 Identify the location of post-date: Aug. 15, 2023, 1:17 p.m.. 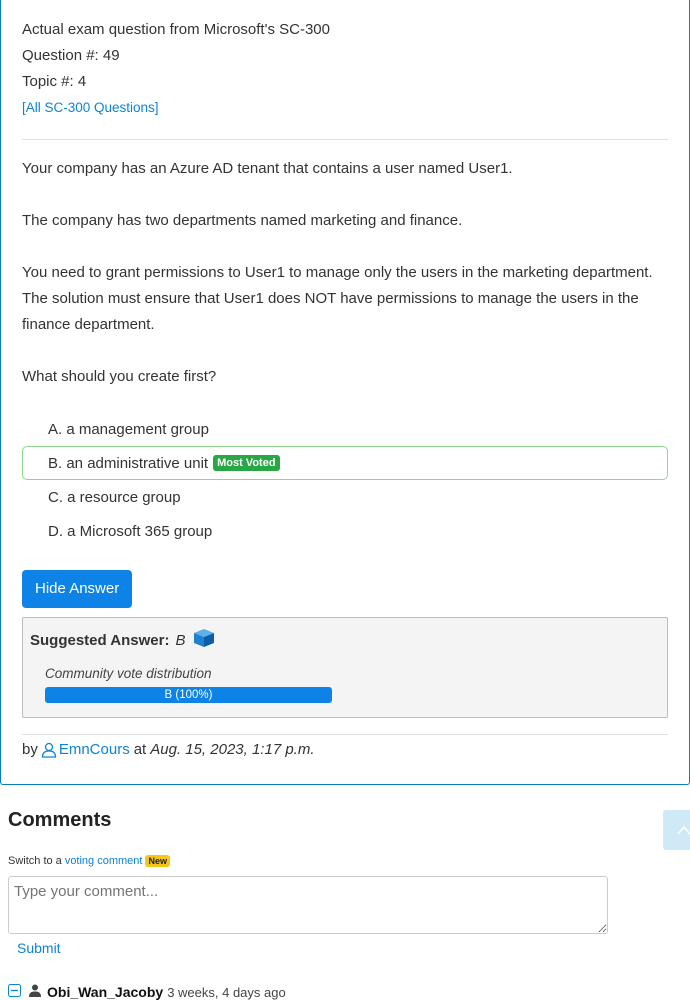
(232, 749).